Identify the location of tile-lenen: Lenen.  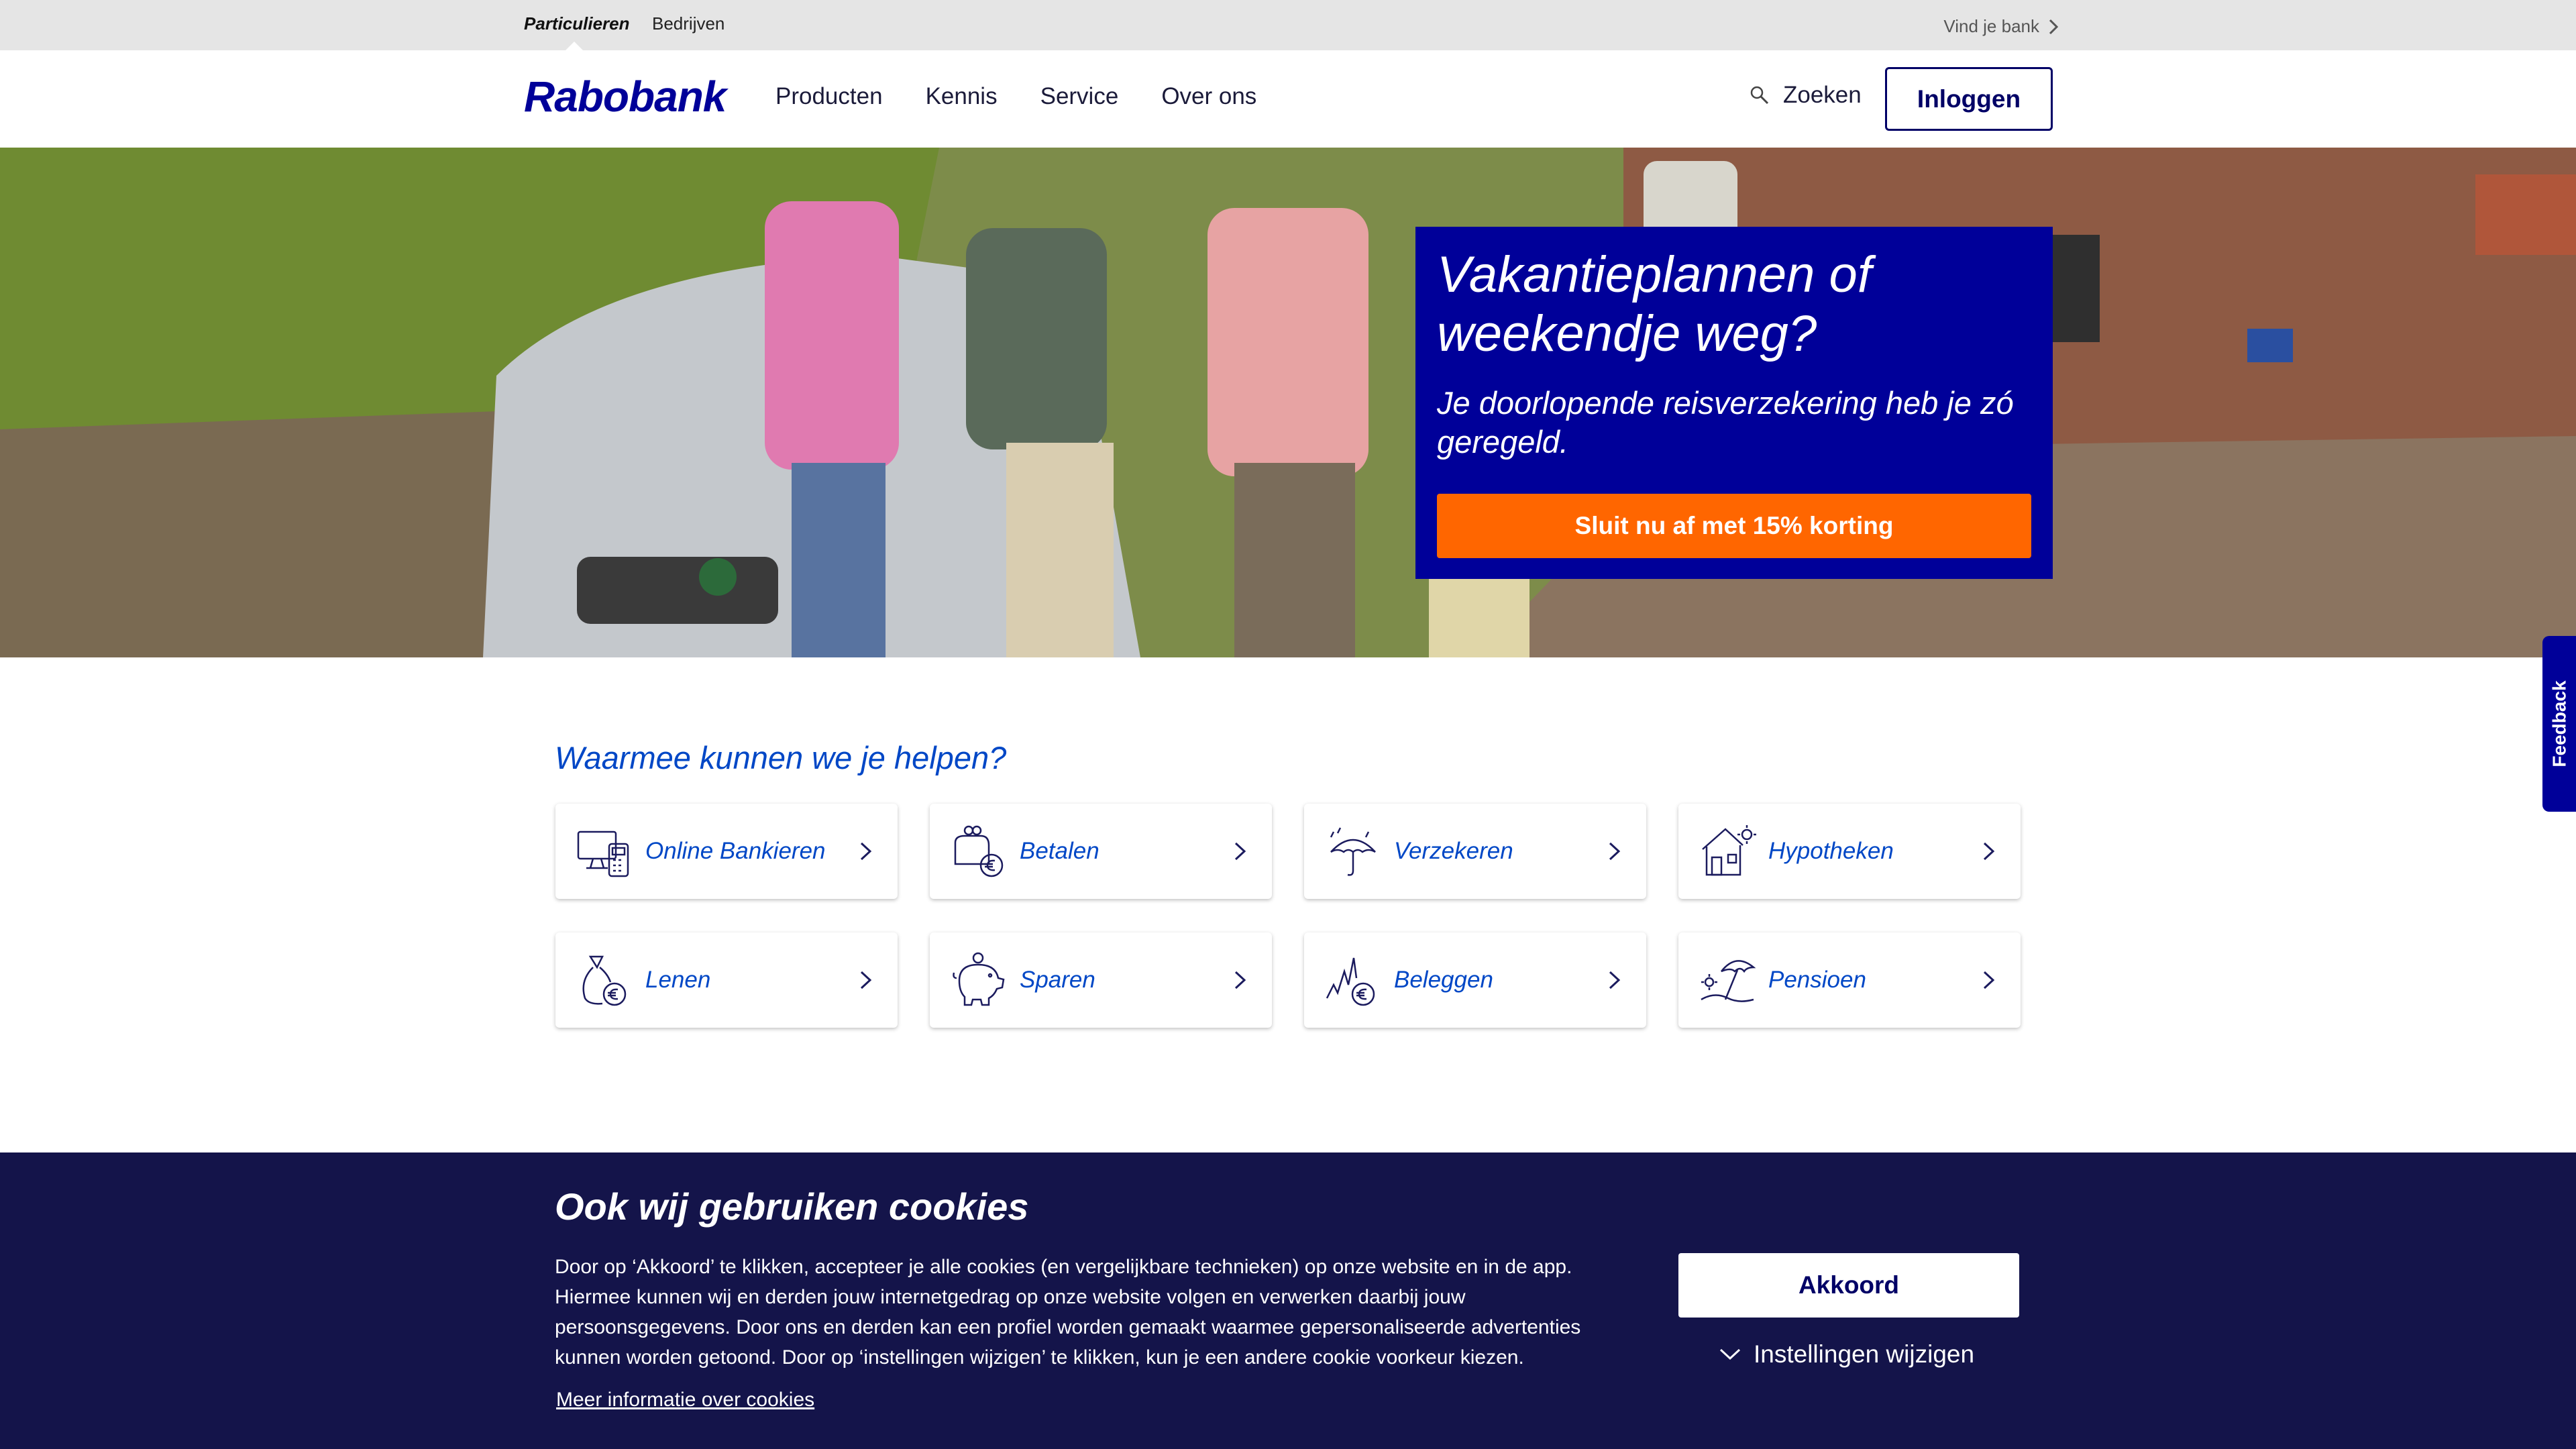
(726, 980).